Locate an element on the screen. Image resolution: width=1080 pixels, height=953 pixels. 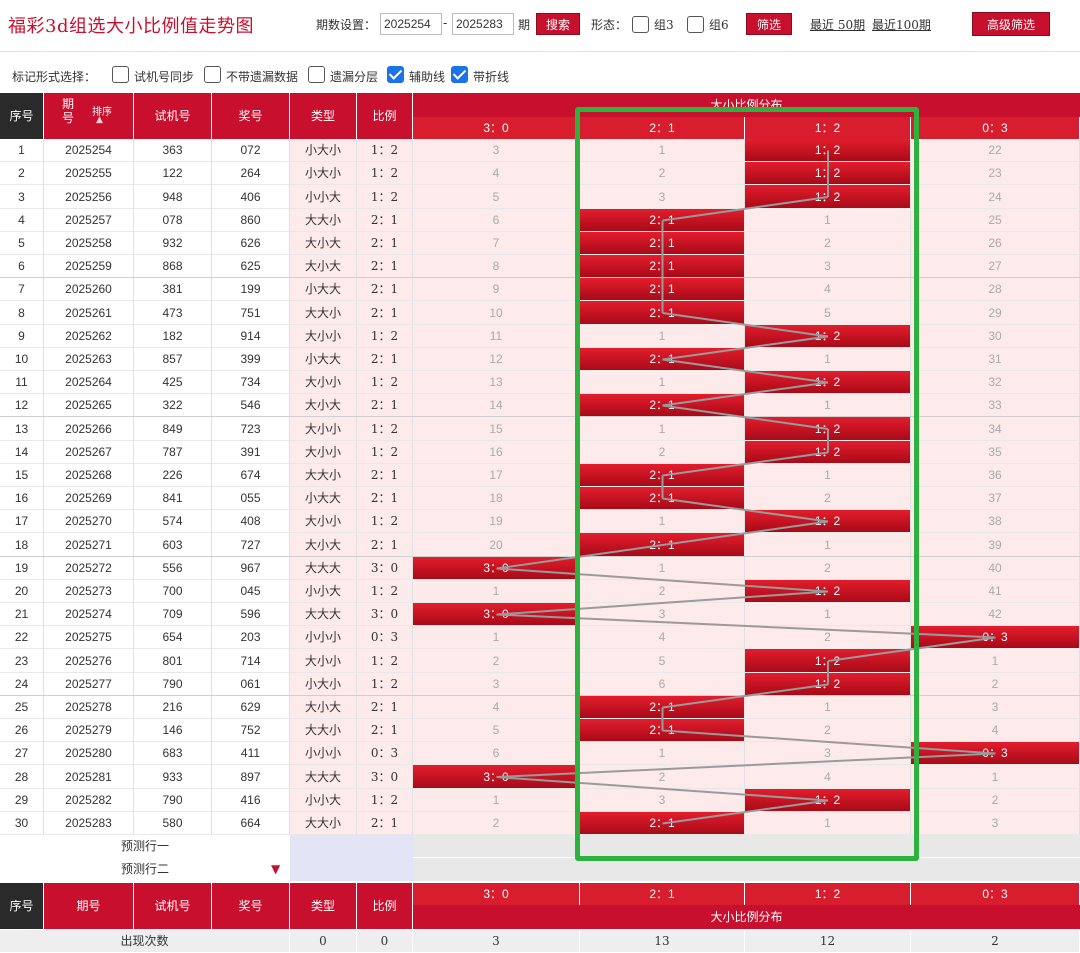
footer-ratio: 比例 is located at coordinates (385, 906).